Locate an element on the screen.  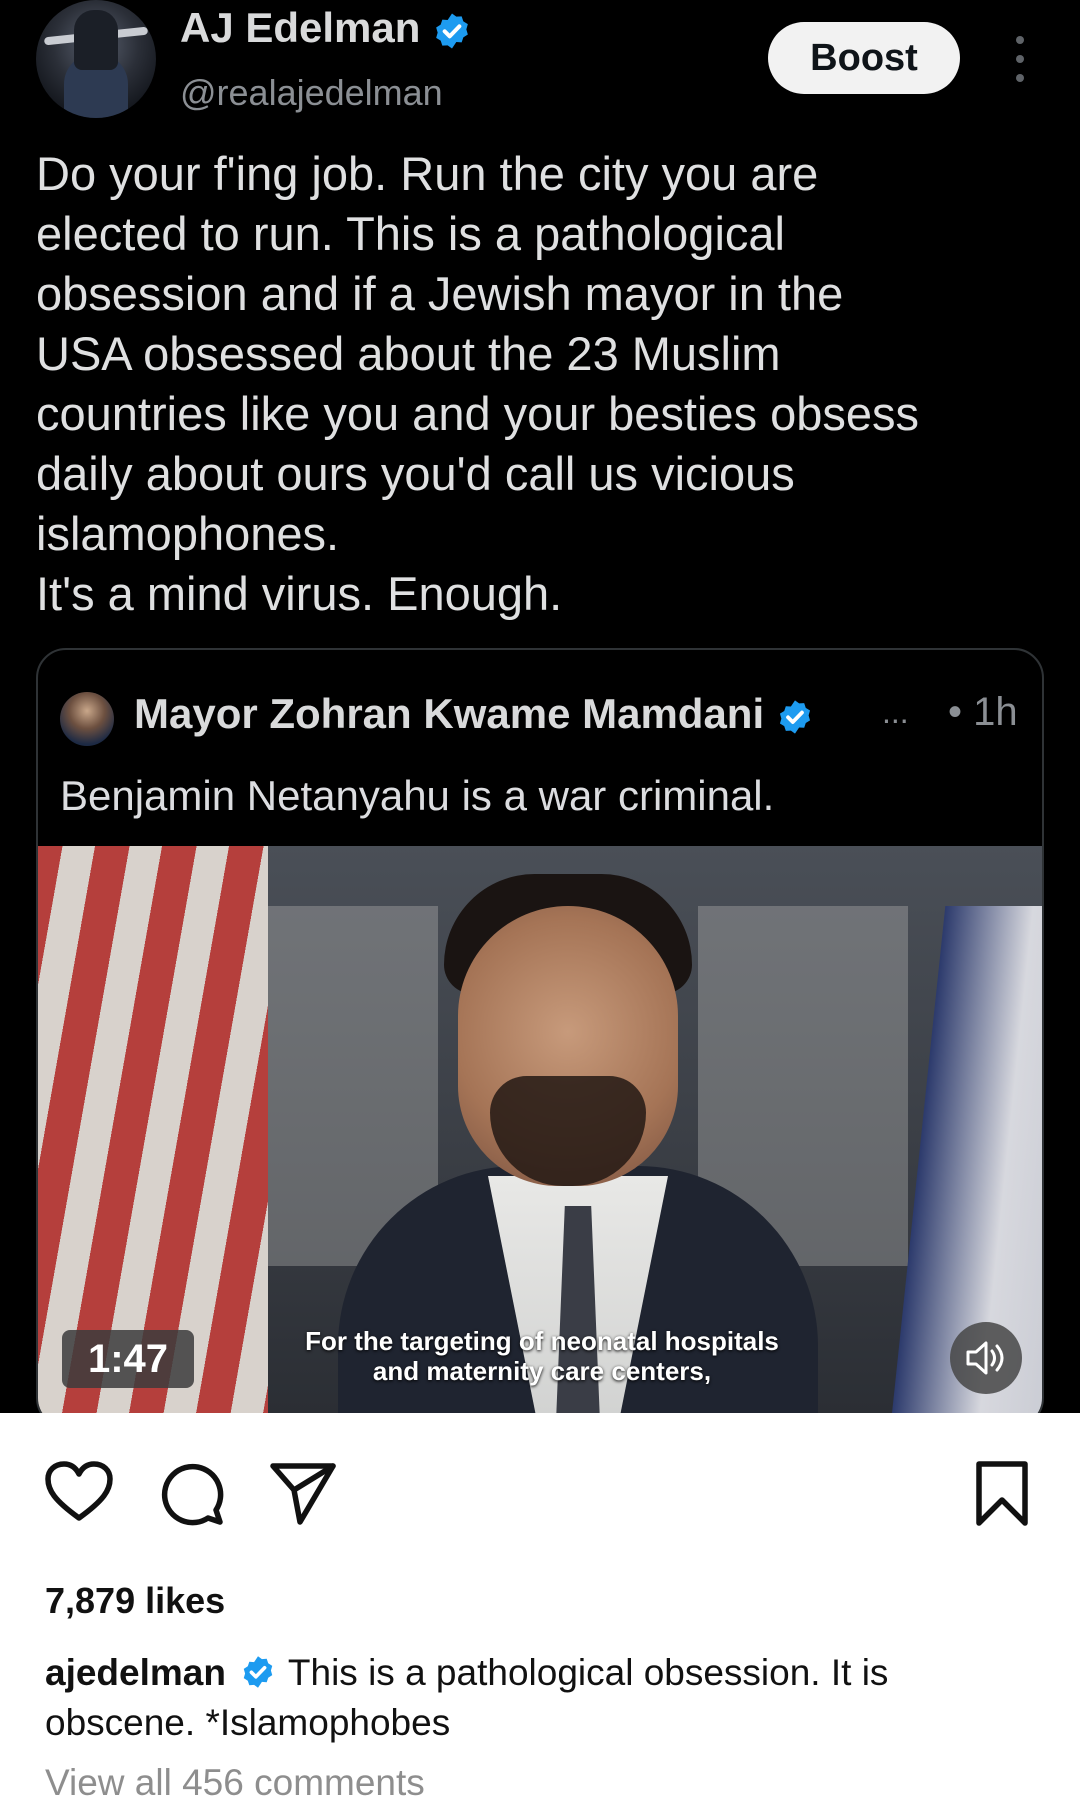
volume-button is located at coordinates (986, 1358).